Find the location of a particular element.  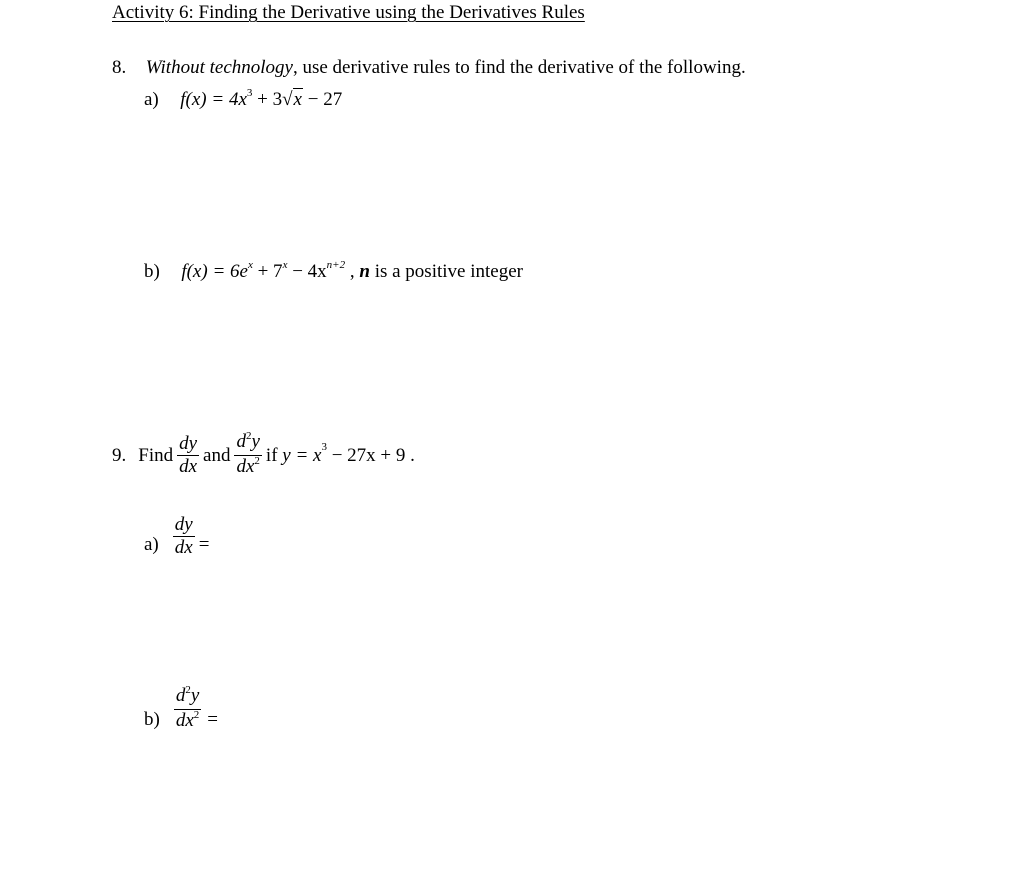

question-9a: a) dy dx = is located at coordinates (176, 536).